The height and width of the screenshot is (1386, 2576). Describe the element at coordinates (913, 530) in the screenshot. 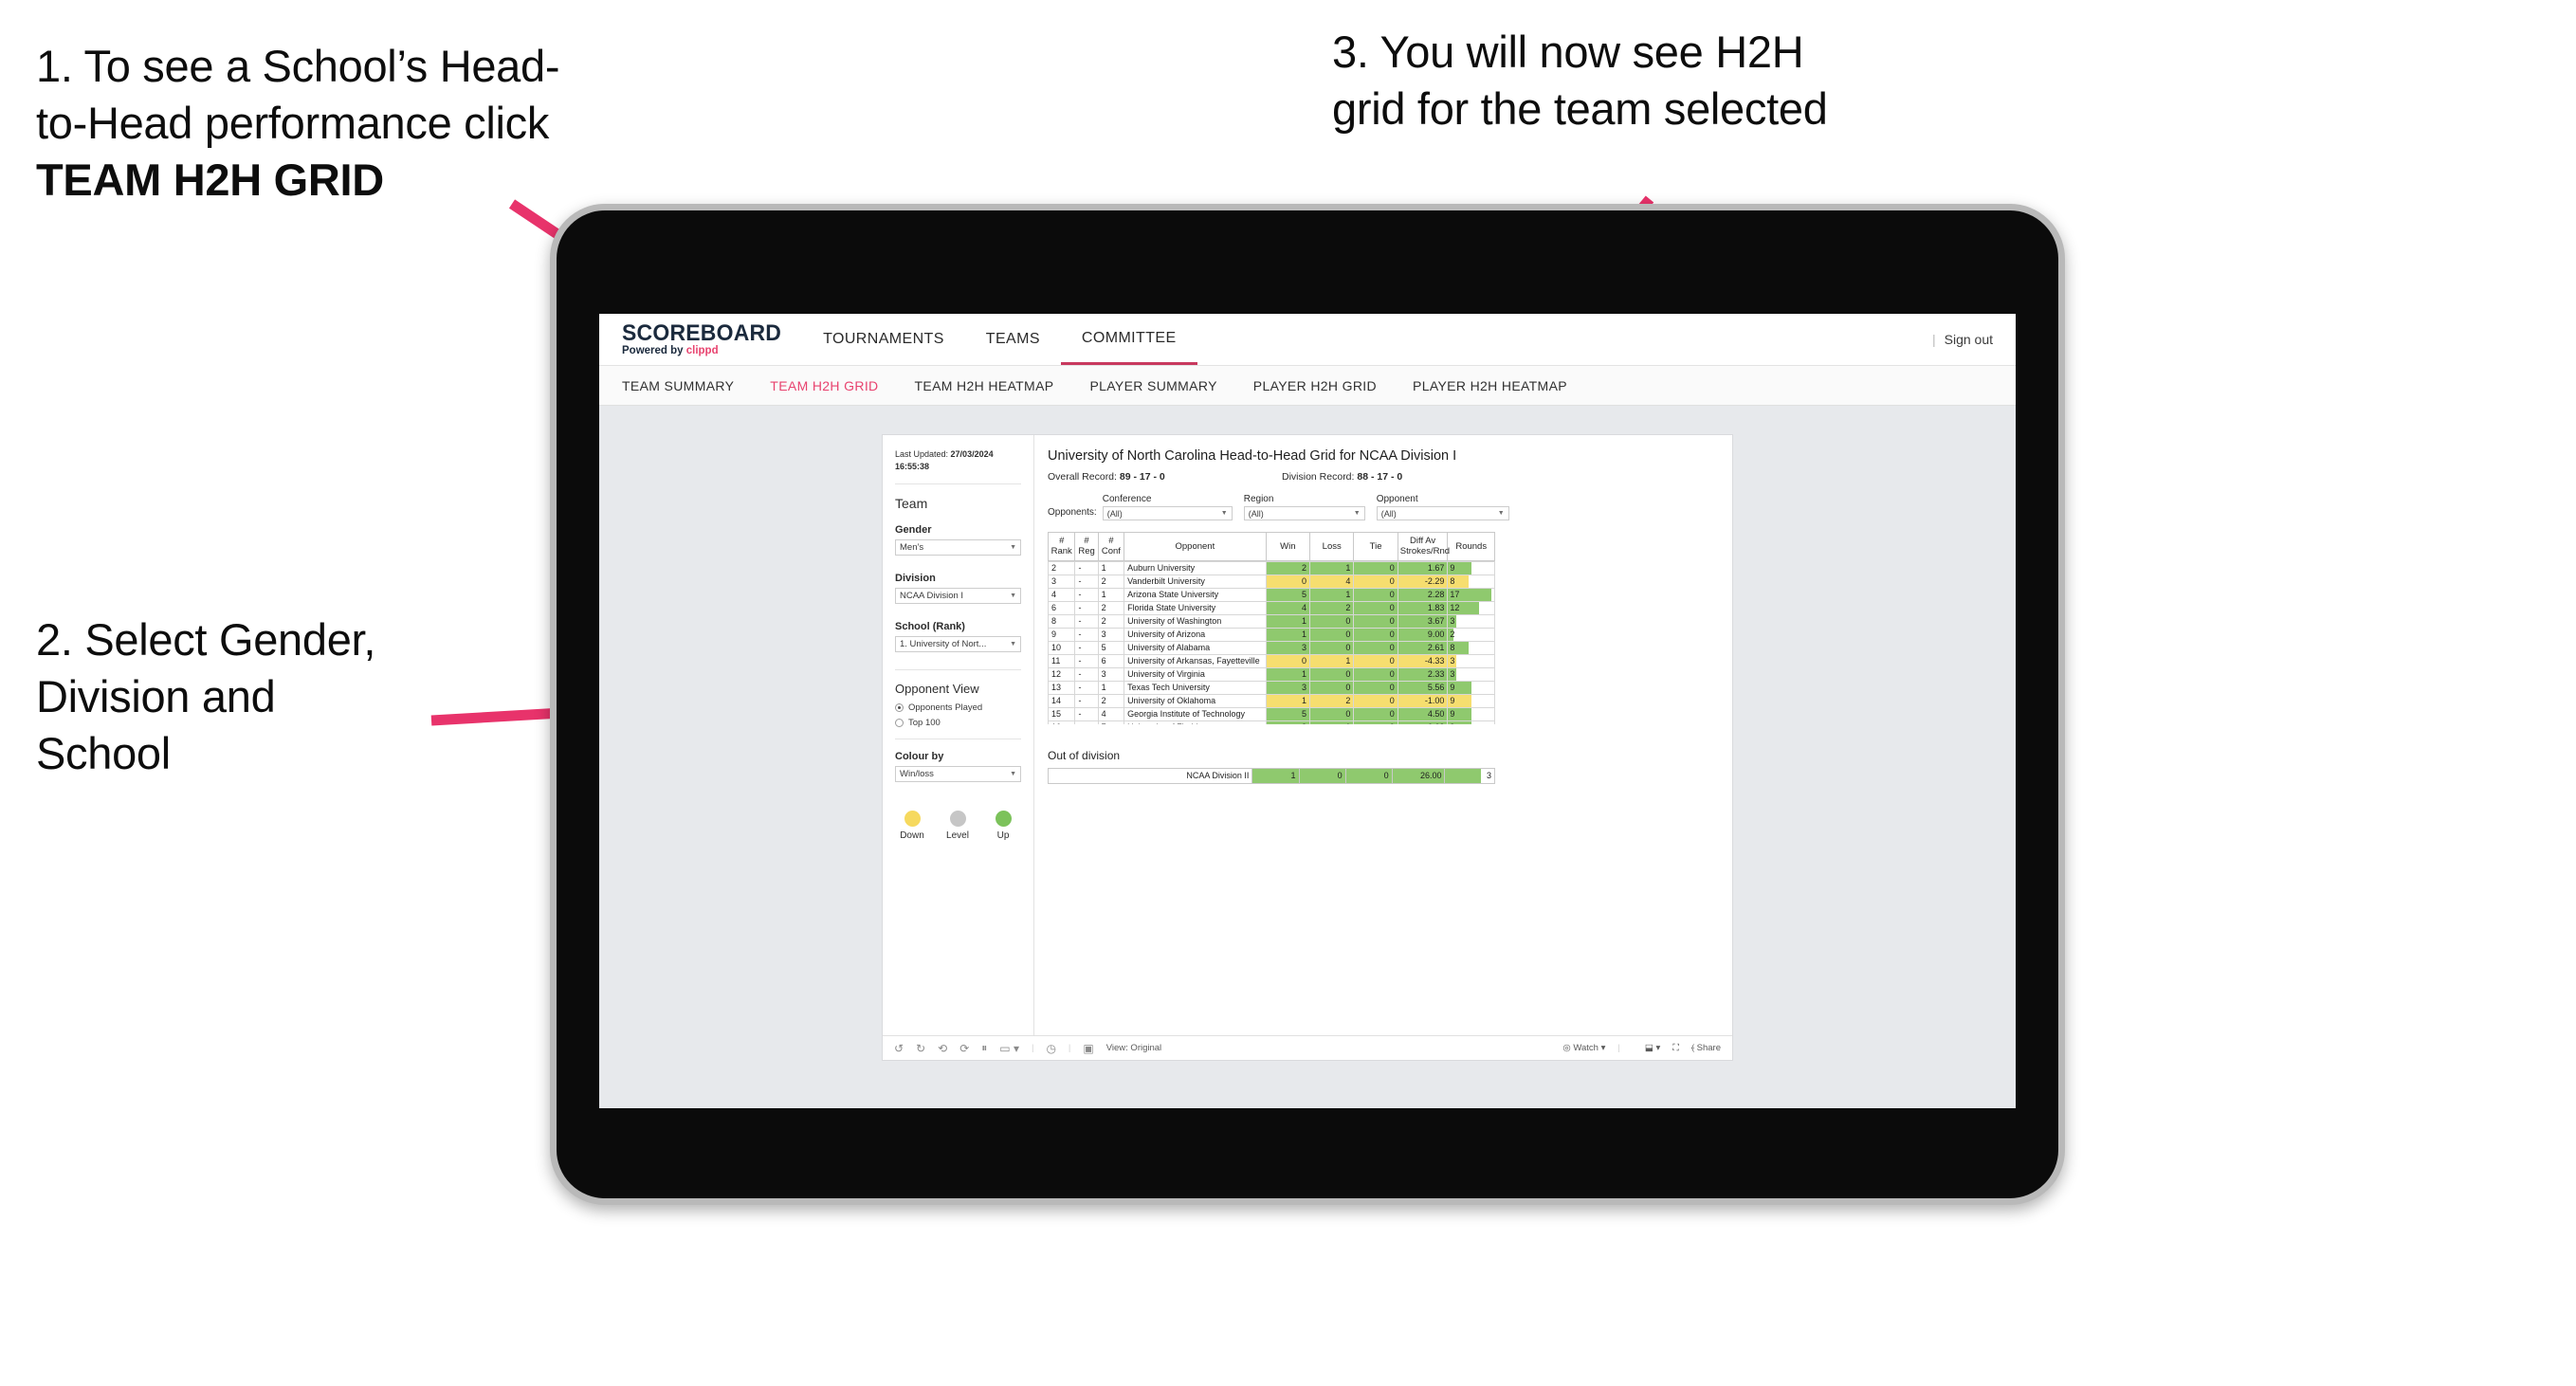

I see `gender-label: Gender` at that location.